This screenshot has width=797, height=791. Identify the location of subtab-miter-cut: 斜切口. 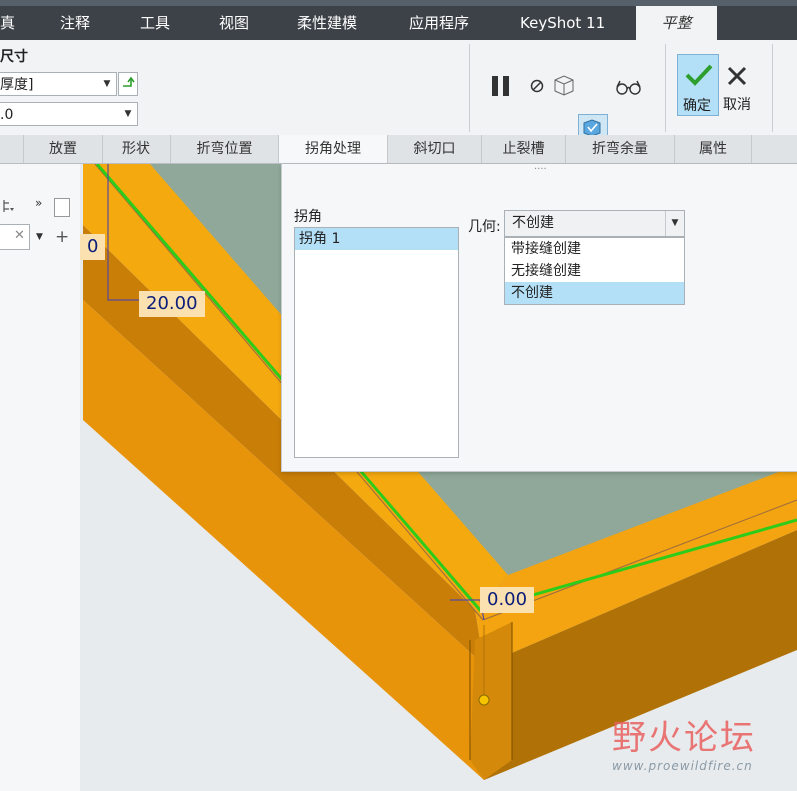
(435, 149).